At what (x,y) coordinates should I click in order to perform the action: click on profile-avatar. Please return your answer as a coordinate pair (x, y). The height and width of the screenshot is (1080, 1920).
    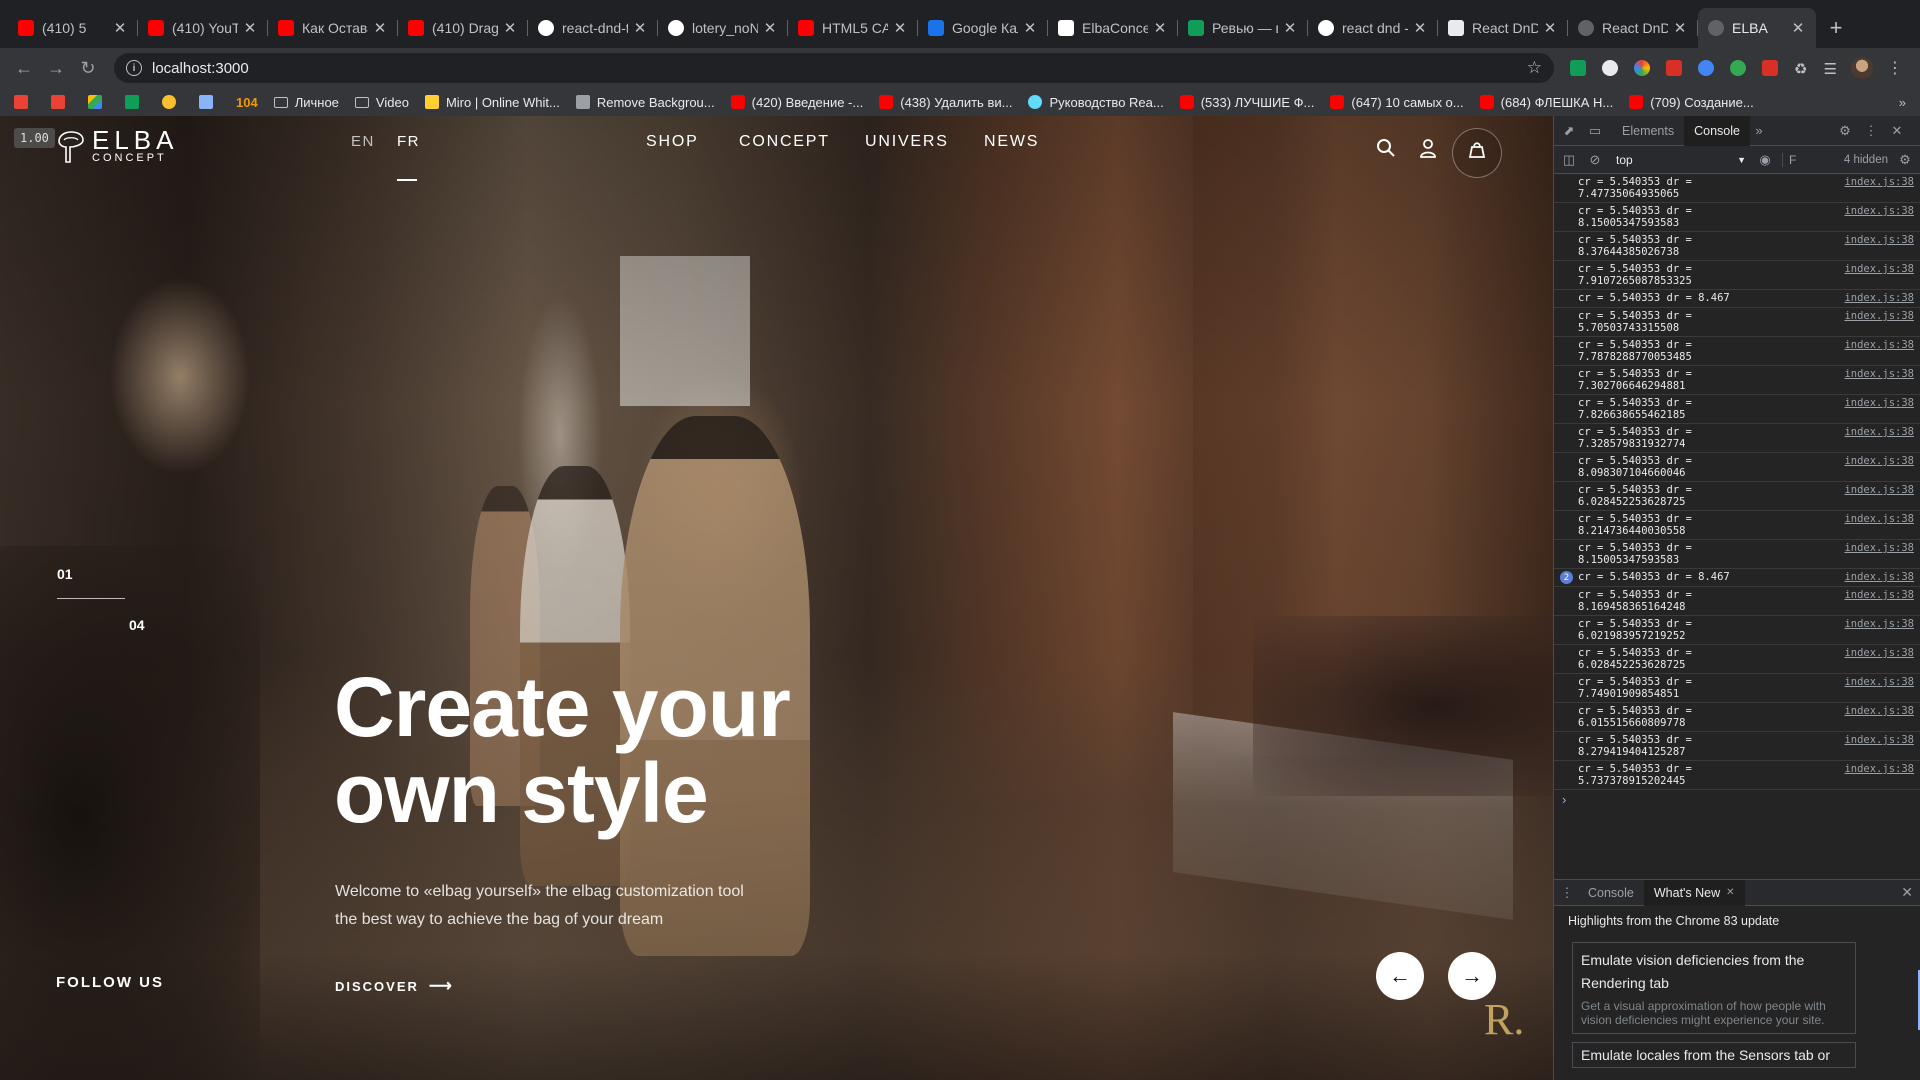
    Looking at the image, I should click on (1861, 68).